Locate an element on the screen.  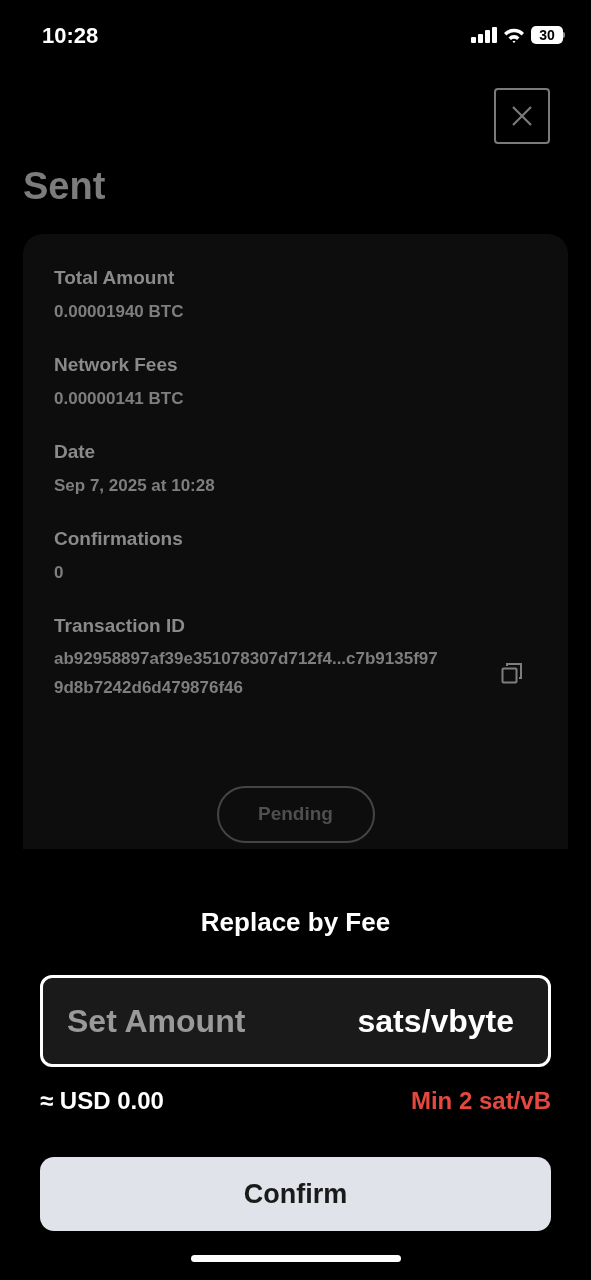
signal-icon is located at coordinates (484, 35).